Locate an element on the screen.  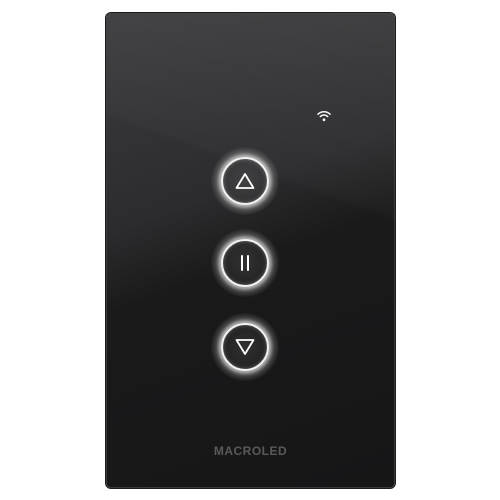
wifi-icon is located at coordinates (324, 116).